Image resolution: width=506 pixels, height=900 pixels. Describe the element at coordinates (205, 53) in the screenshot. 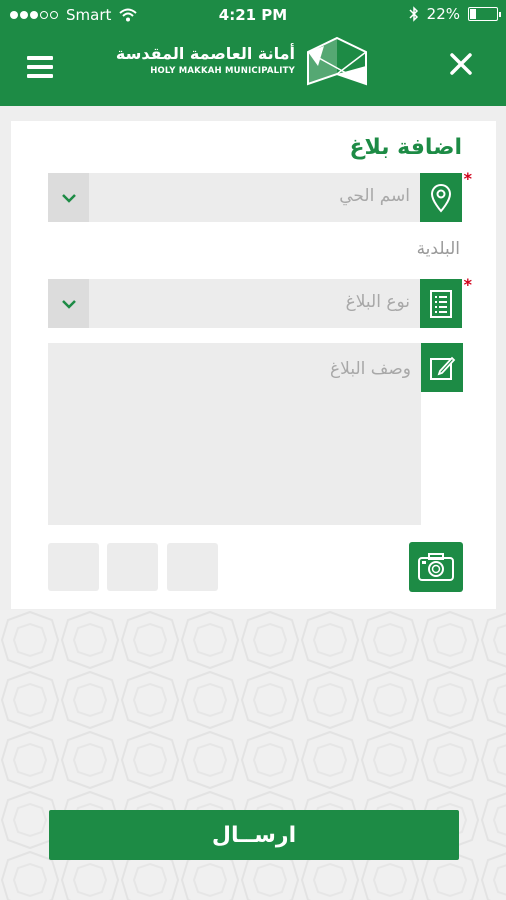

I see `logo-arabic-text: أمانة العاصمة المقدسة` at that location.